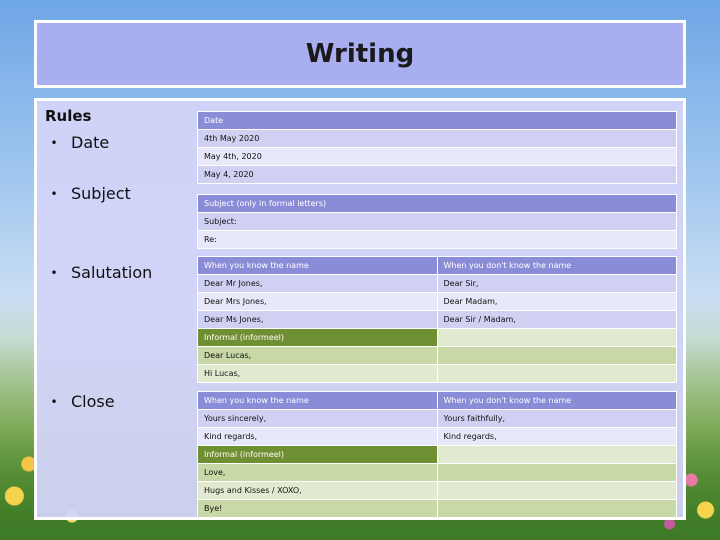  I want to click on table-cell: Yours sincerely,, so click(317, 418).